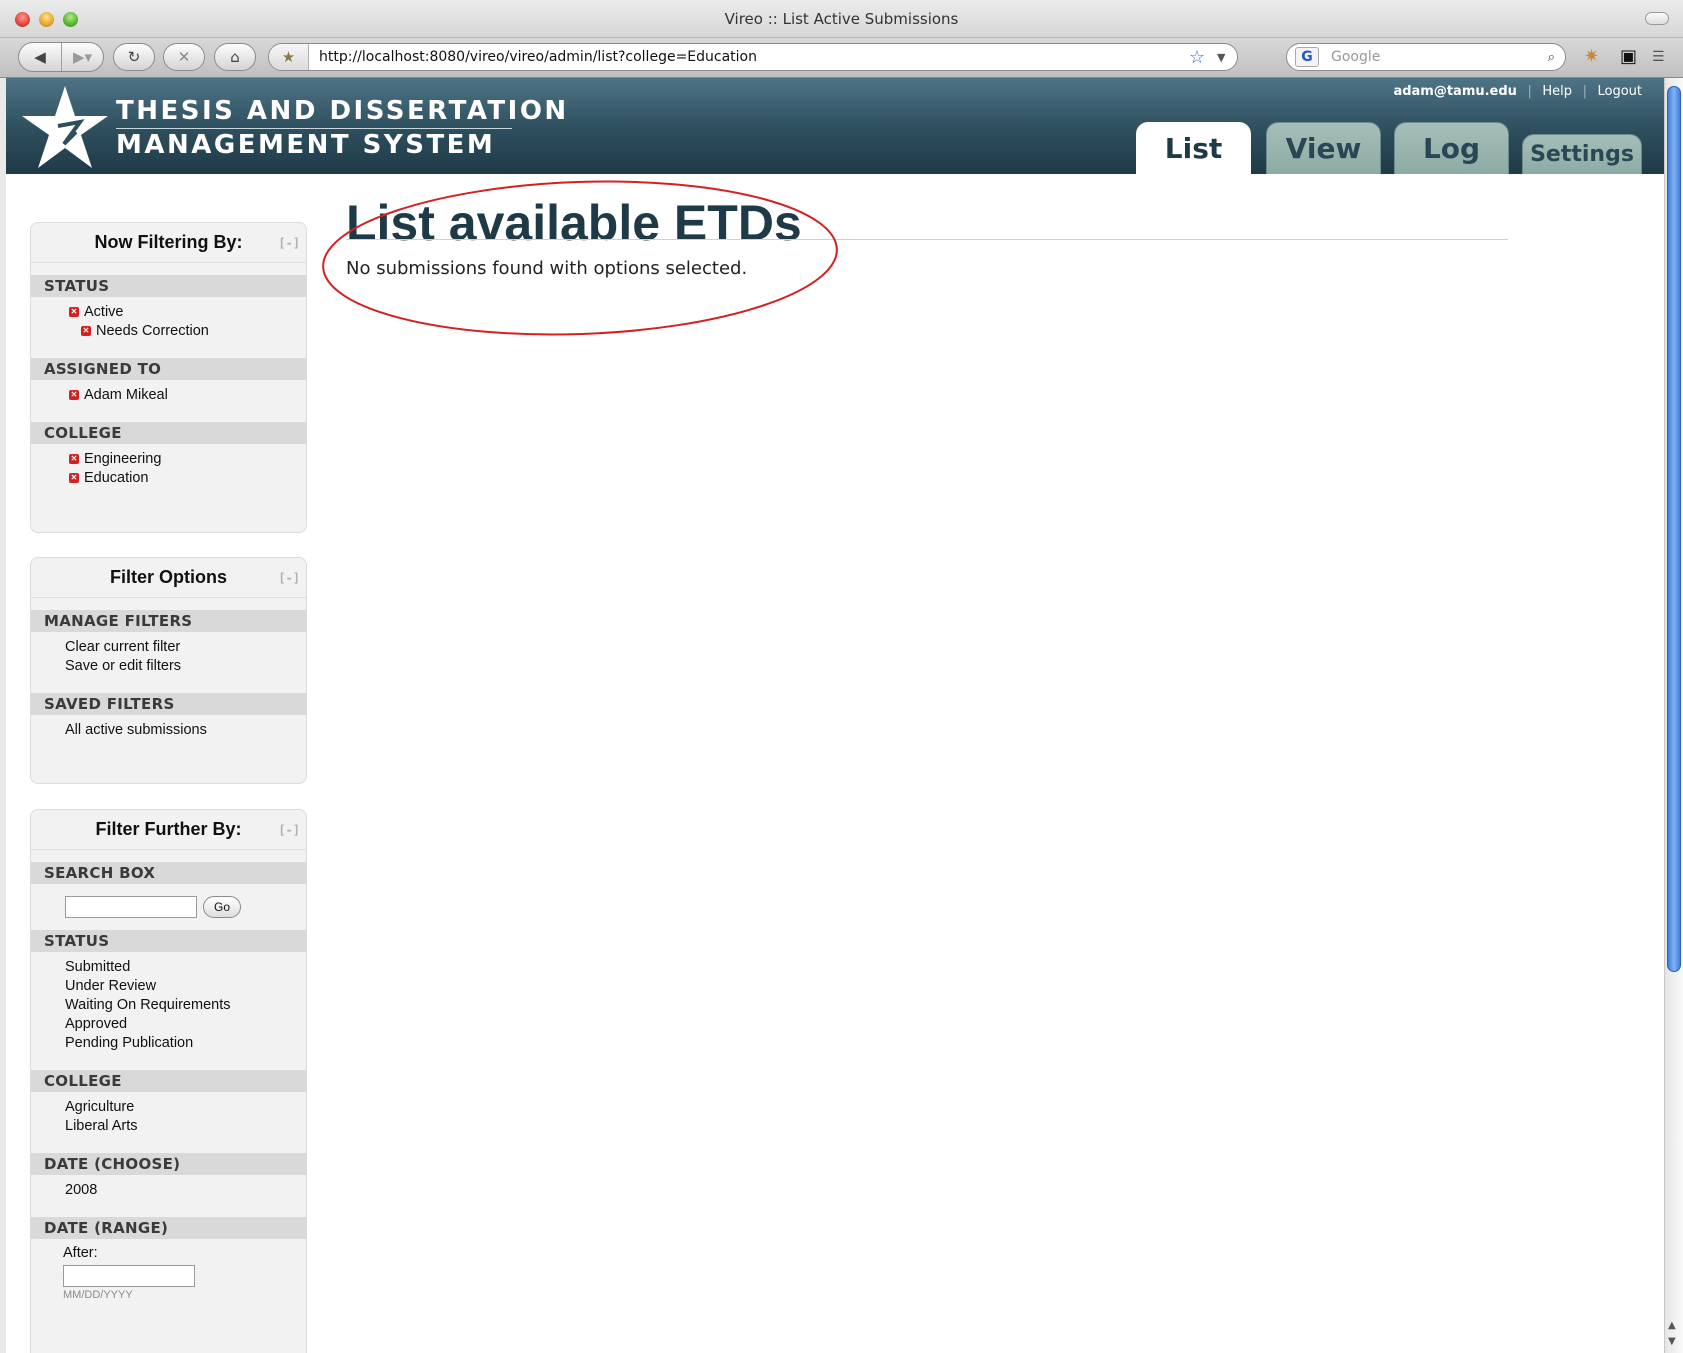  I want to click on active-filter-item: ✕ Adam Mikeal, so click(168, 394).